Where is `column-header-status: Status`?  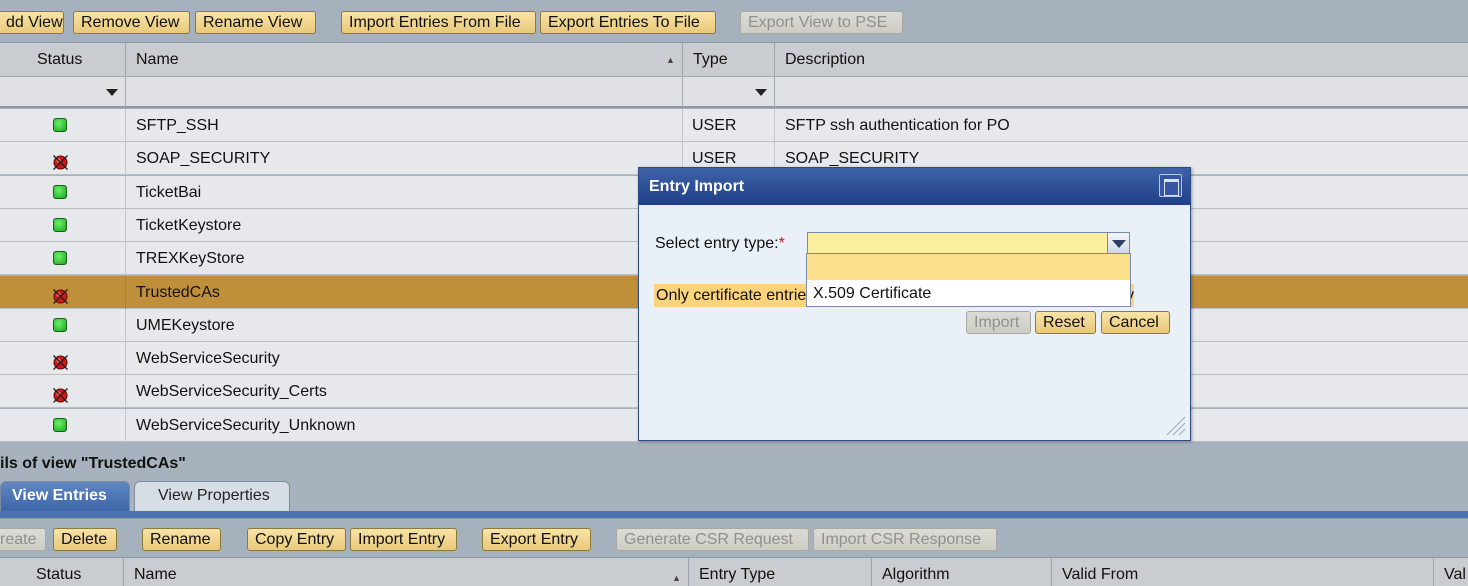 column-header-status: Status is located at coordinates (63, 60).